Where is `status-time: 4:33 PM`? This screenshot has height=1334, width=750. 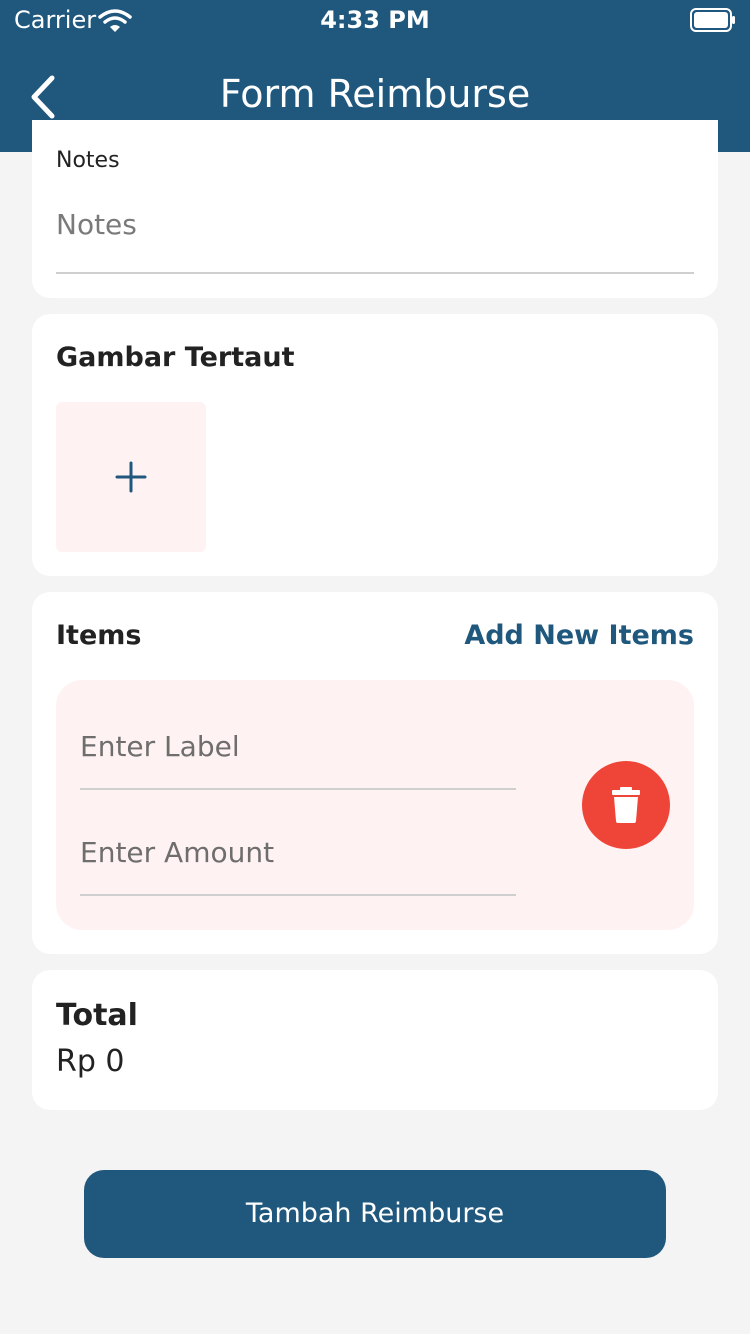 status-time: 4:33 PM is located at coordinates (375, 20).